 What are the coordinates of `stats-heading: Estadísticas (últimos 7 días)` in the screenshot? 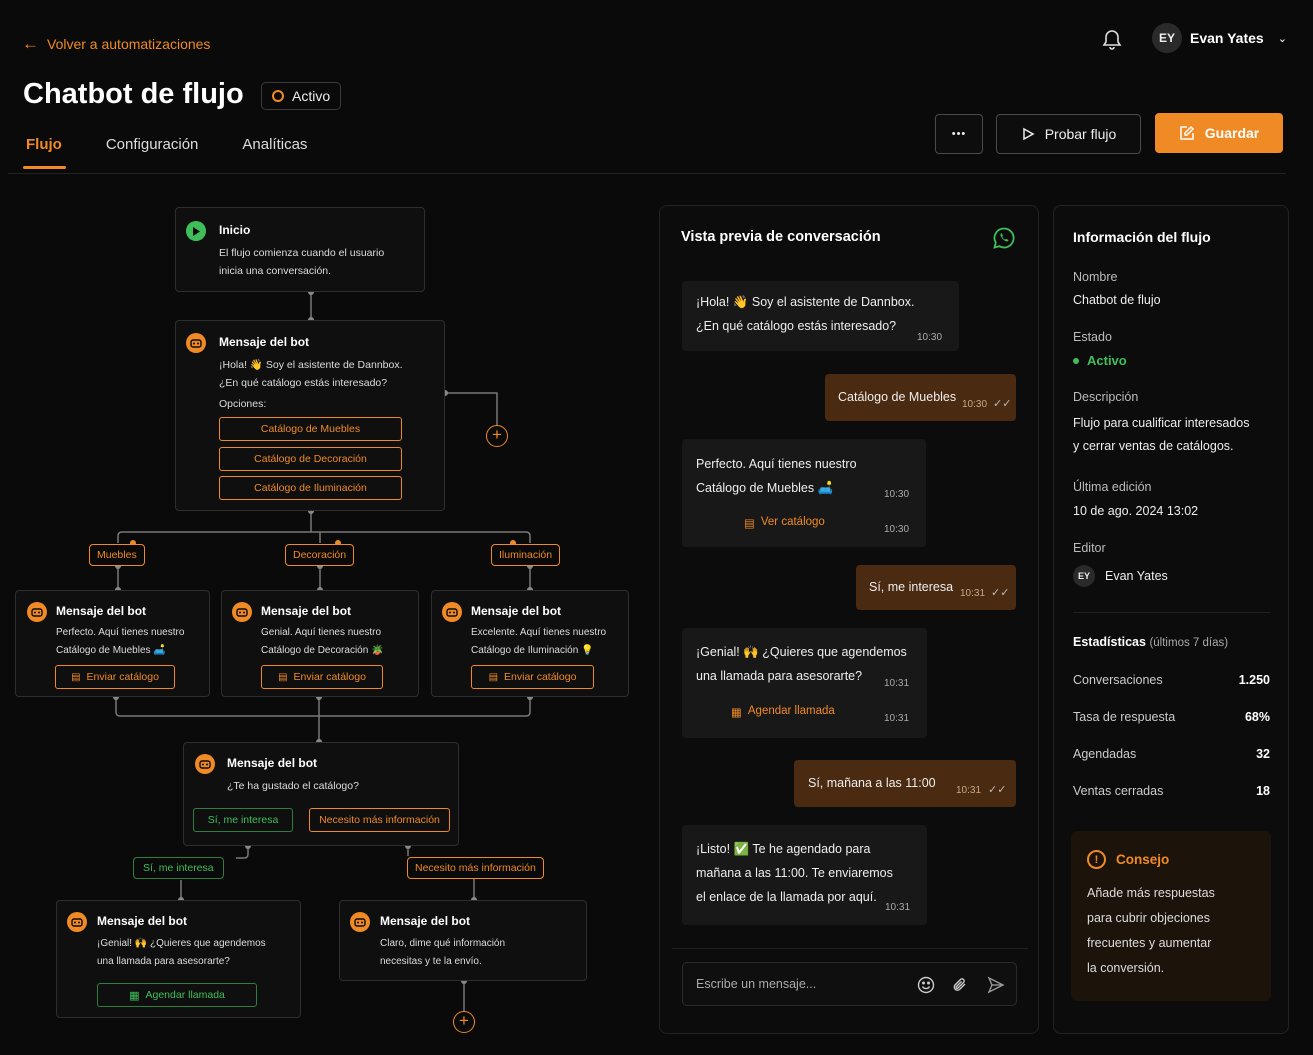 It's located at (1151, 642).